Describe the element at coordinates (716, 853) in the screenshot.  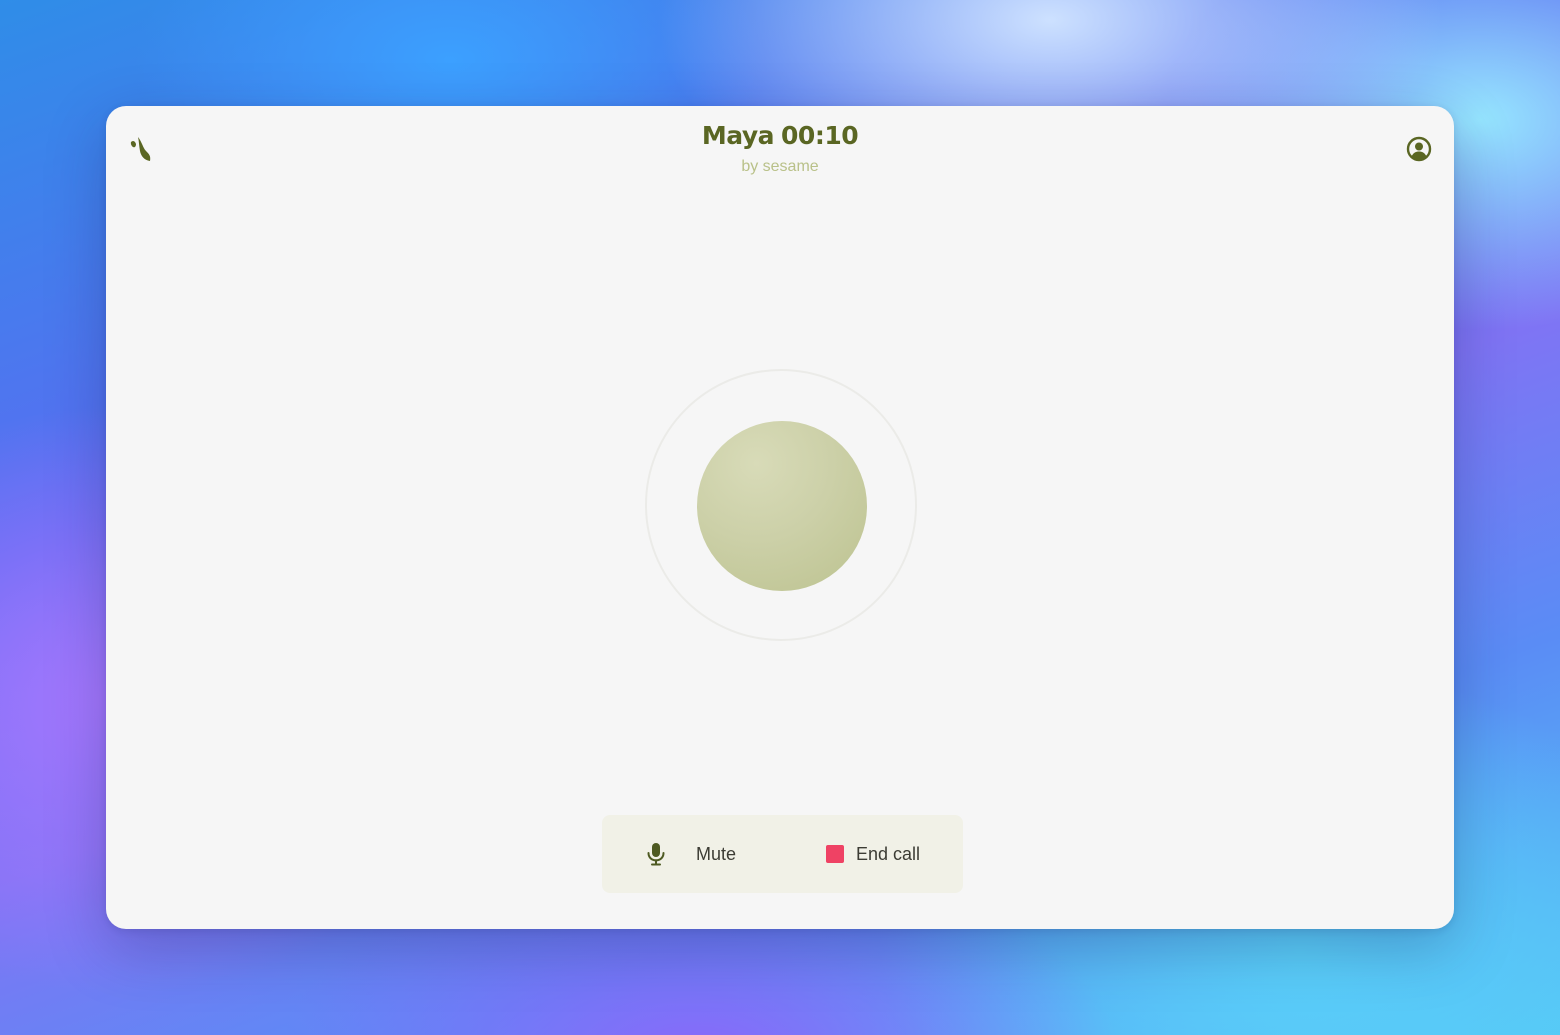
I see `mute-label: Mute` at that location.